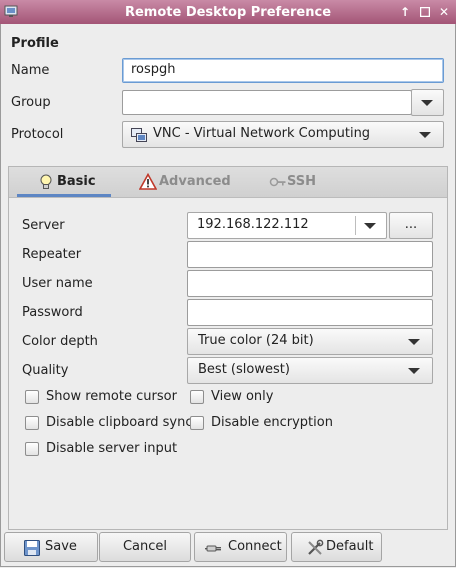  What do you see at coordinates (30, 70) in the screenshot?
I see `name-label: Name` at bounding box center [30, 70].